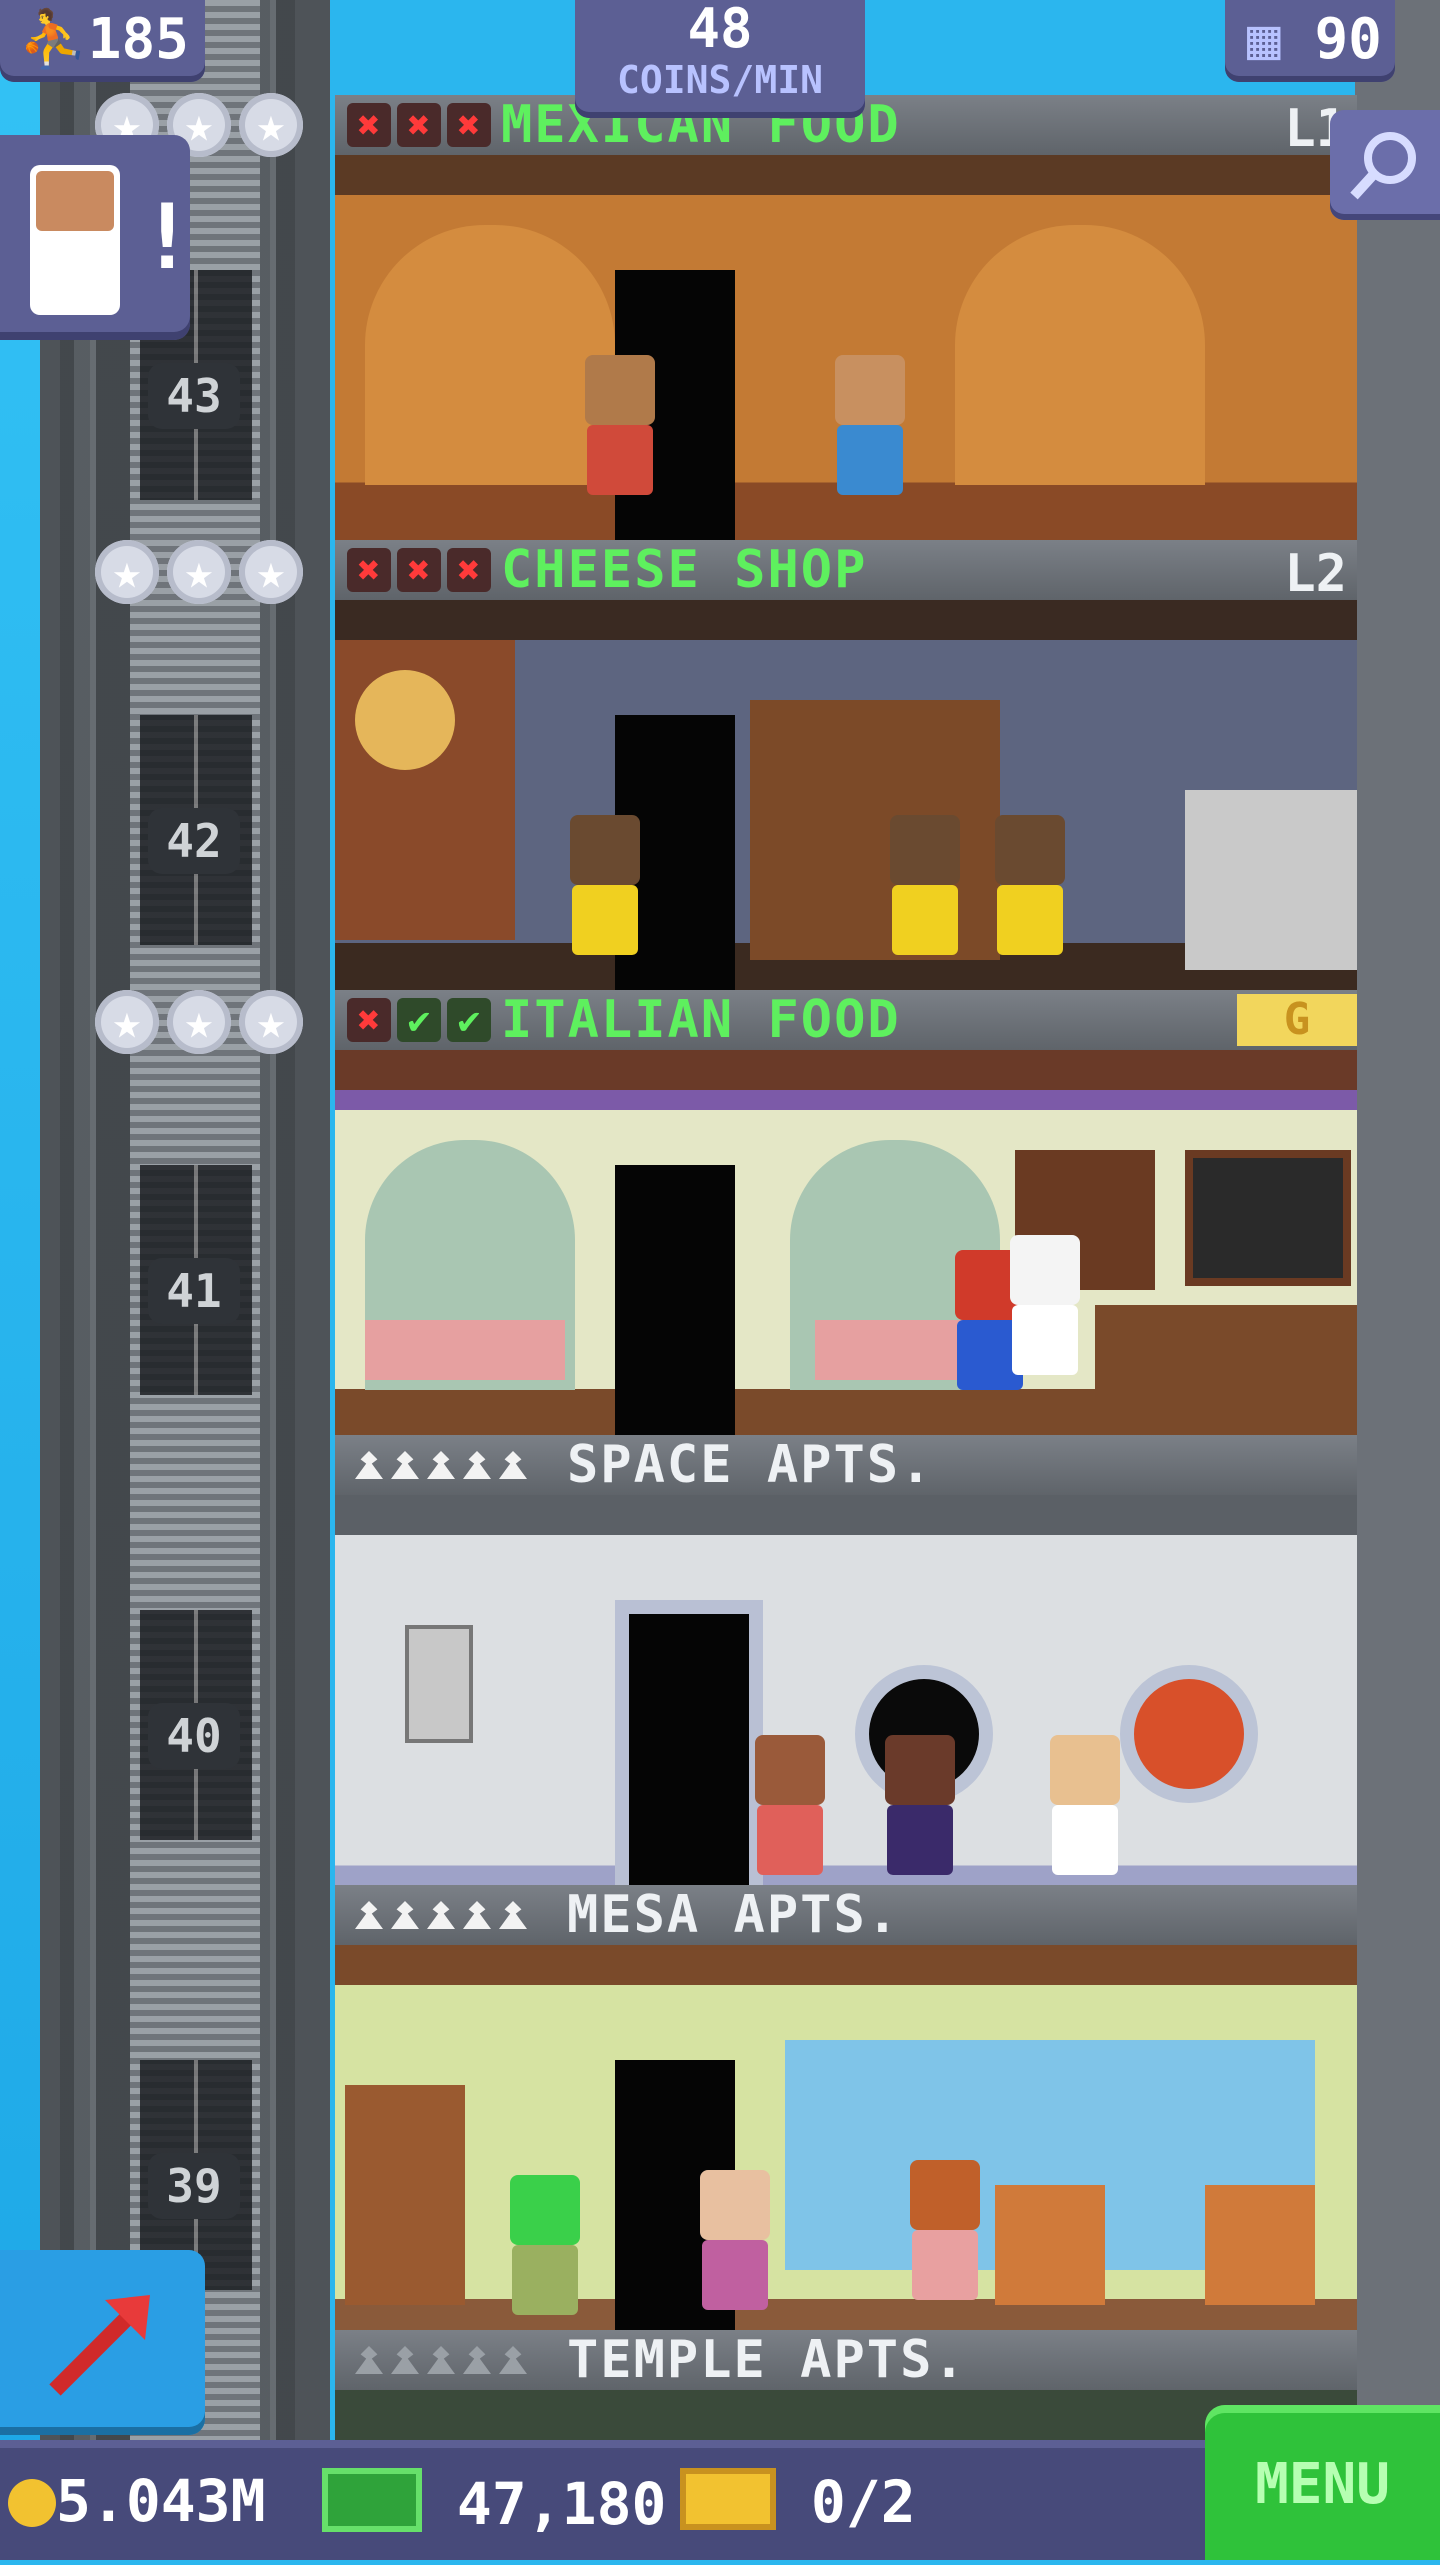 This screenshot has width=1440, height=2565. What do you see at coordinates (720, 80) in the screenshot?
I see `coins-per-min-label: COINS/MIN` at bounding box center [720, 80].